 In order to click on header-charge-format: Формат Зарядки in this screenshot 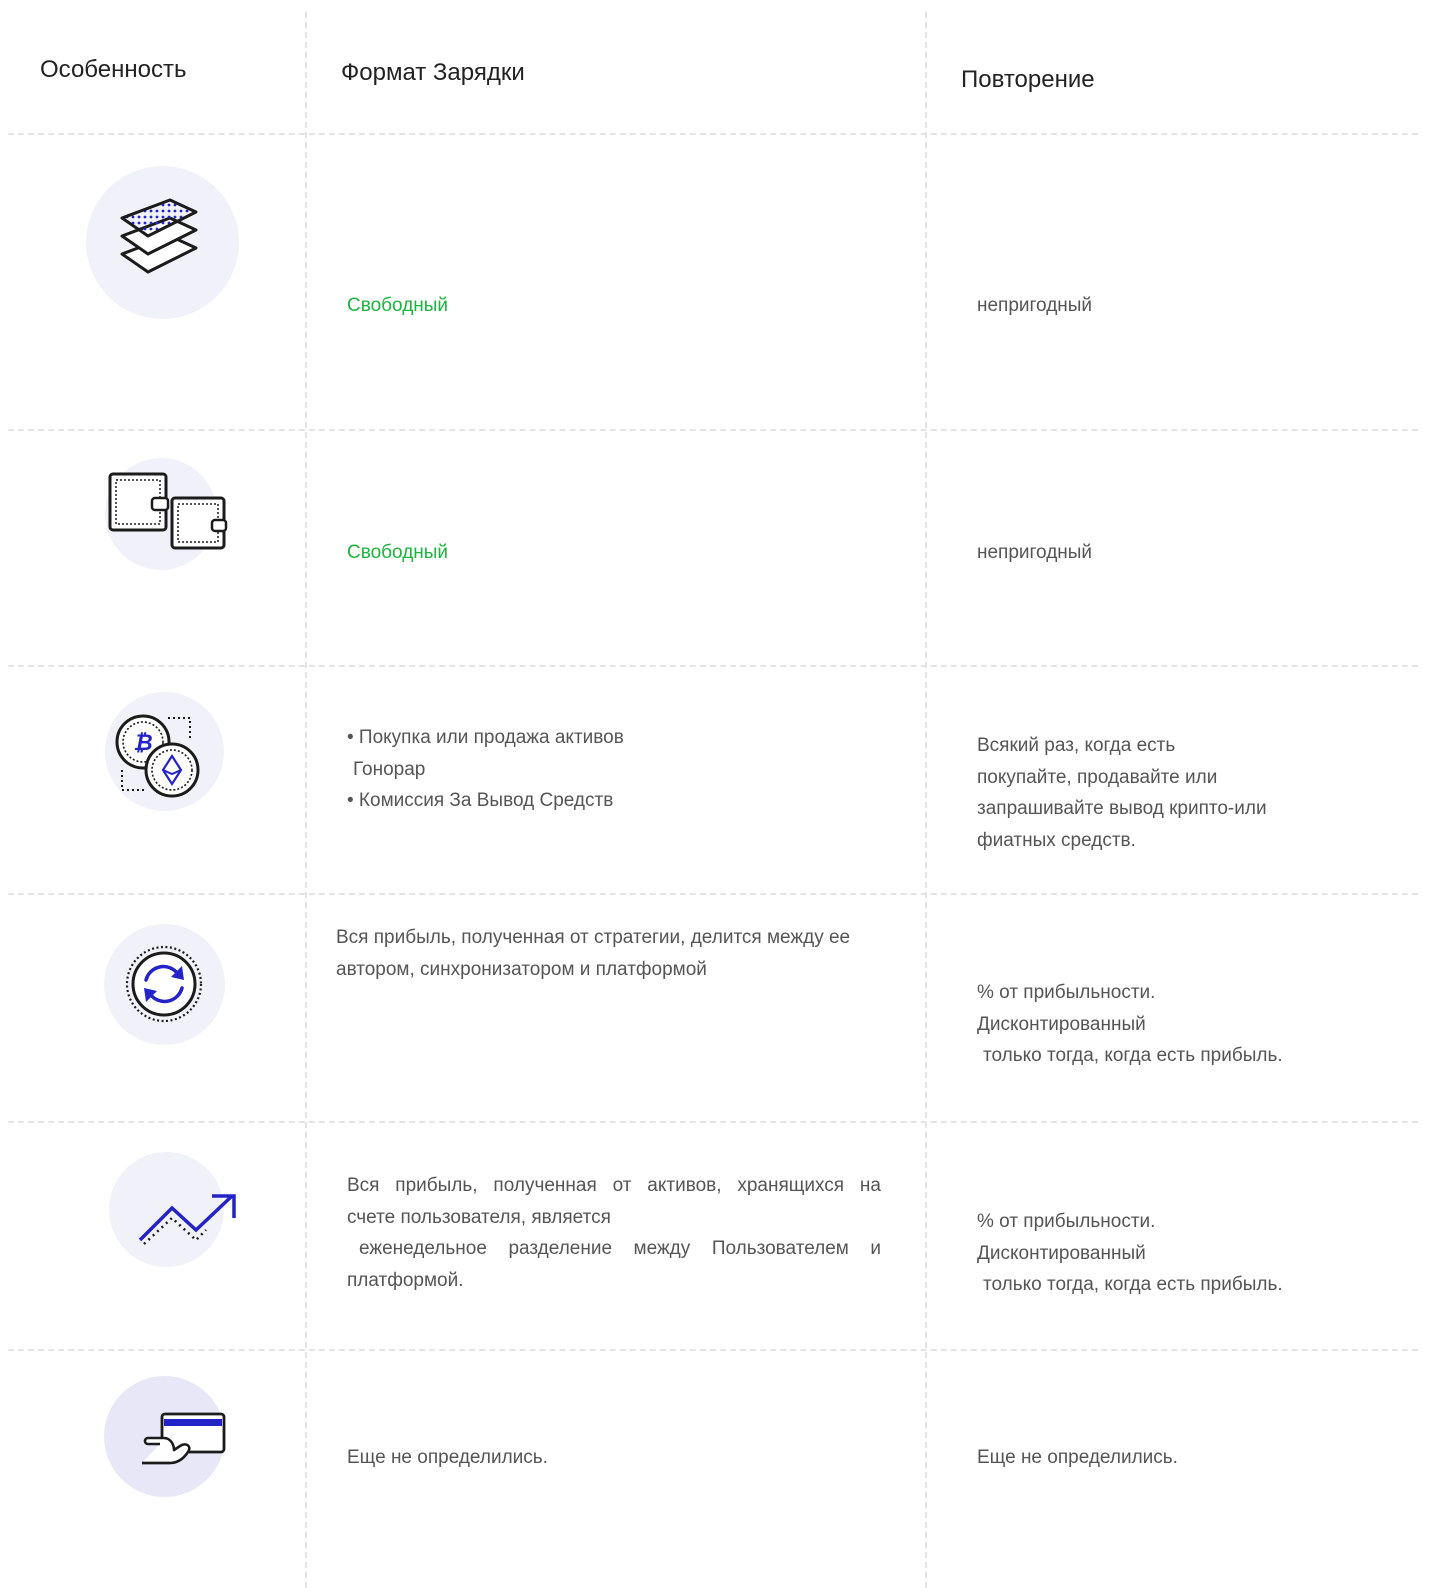, I will do `click(433, 72)`.